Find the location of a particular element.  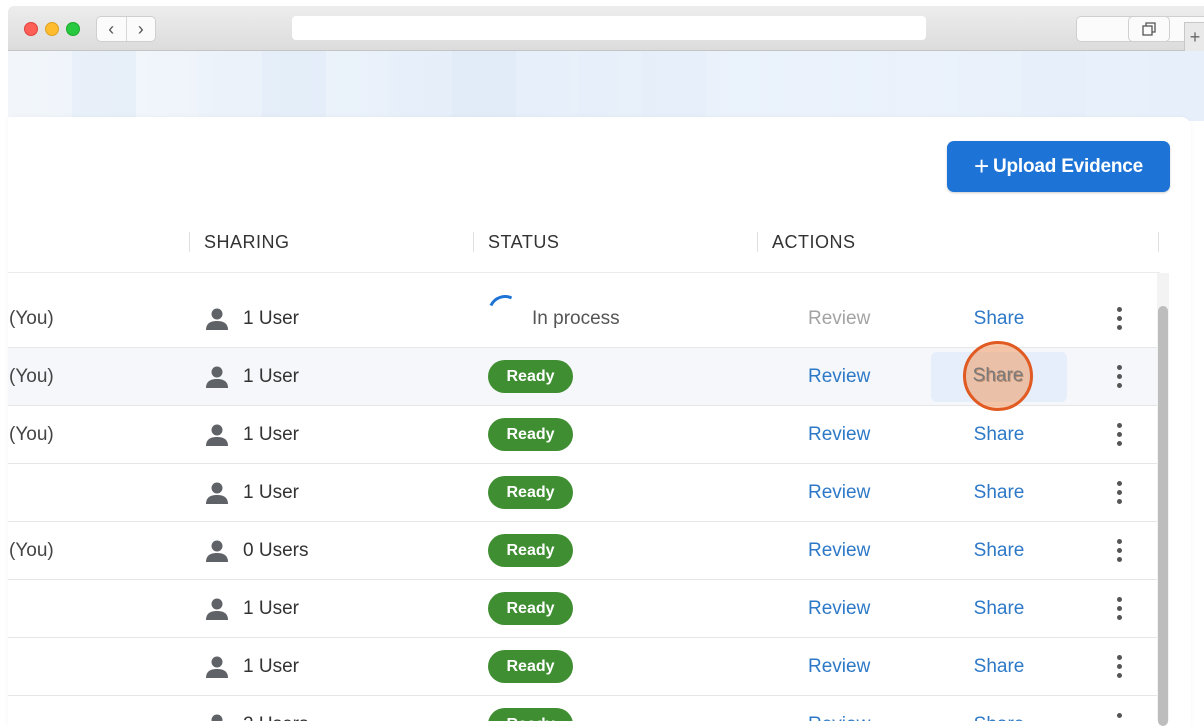

column-header-status: STATUS is located at coordinates (524, 241).